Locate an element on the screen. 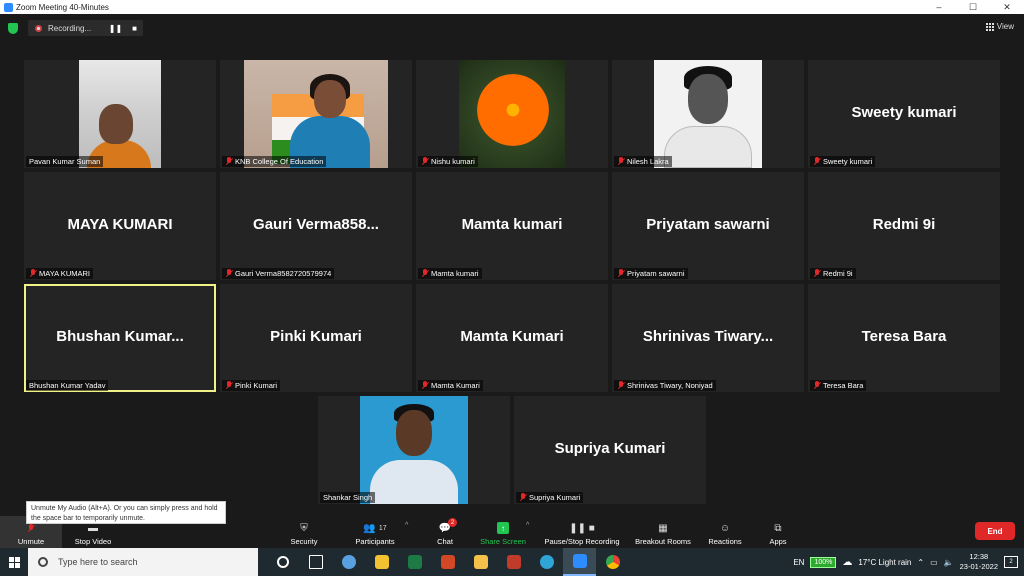 This screenshot has width=1024, height=576. view-button: View is located at coordinates (999, 26).